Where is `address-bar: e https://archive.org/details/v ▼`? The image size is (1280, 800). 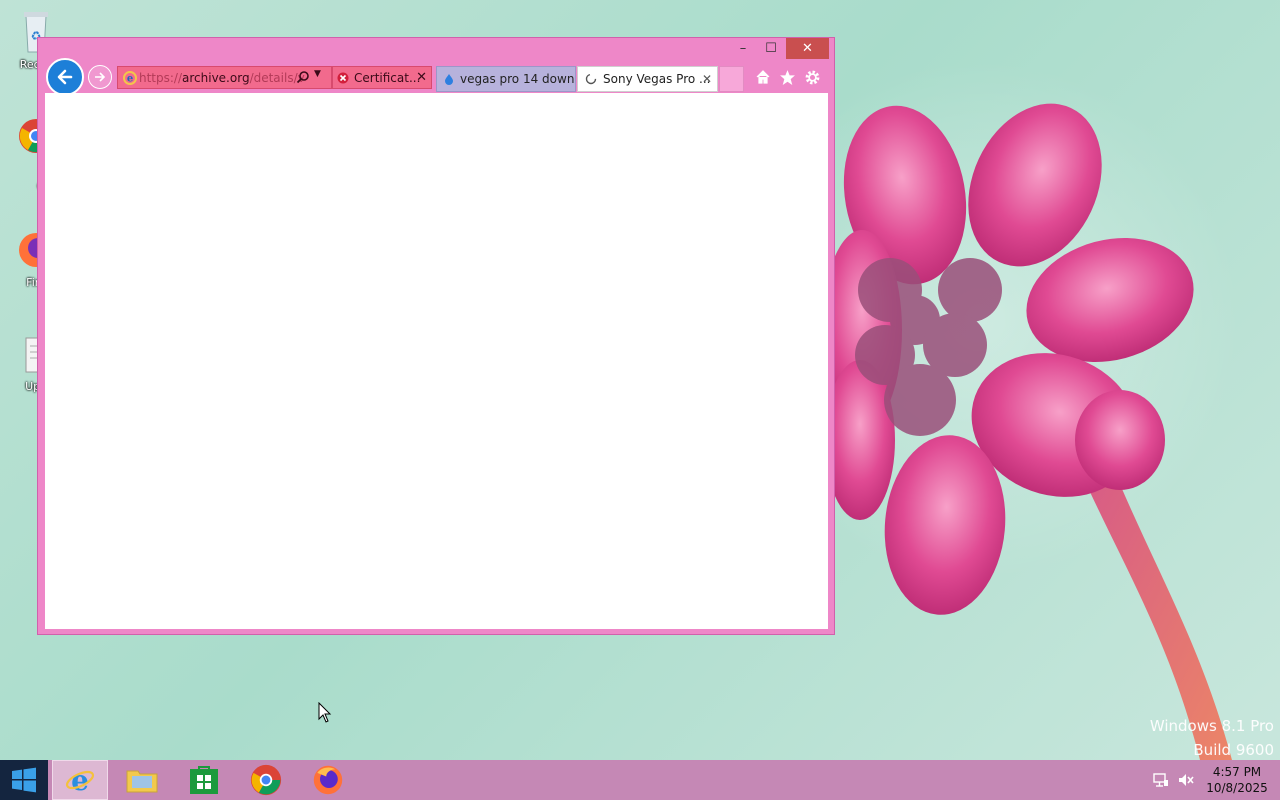 address-bar: e https://archive.org/details/v ▼ is located at coordinates (224, 77).